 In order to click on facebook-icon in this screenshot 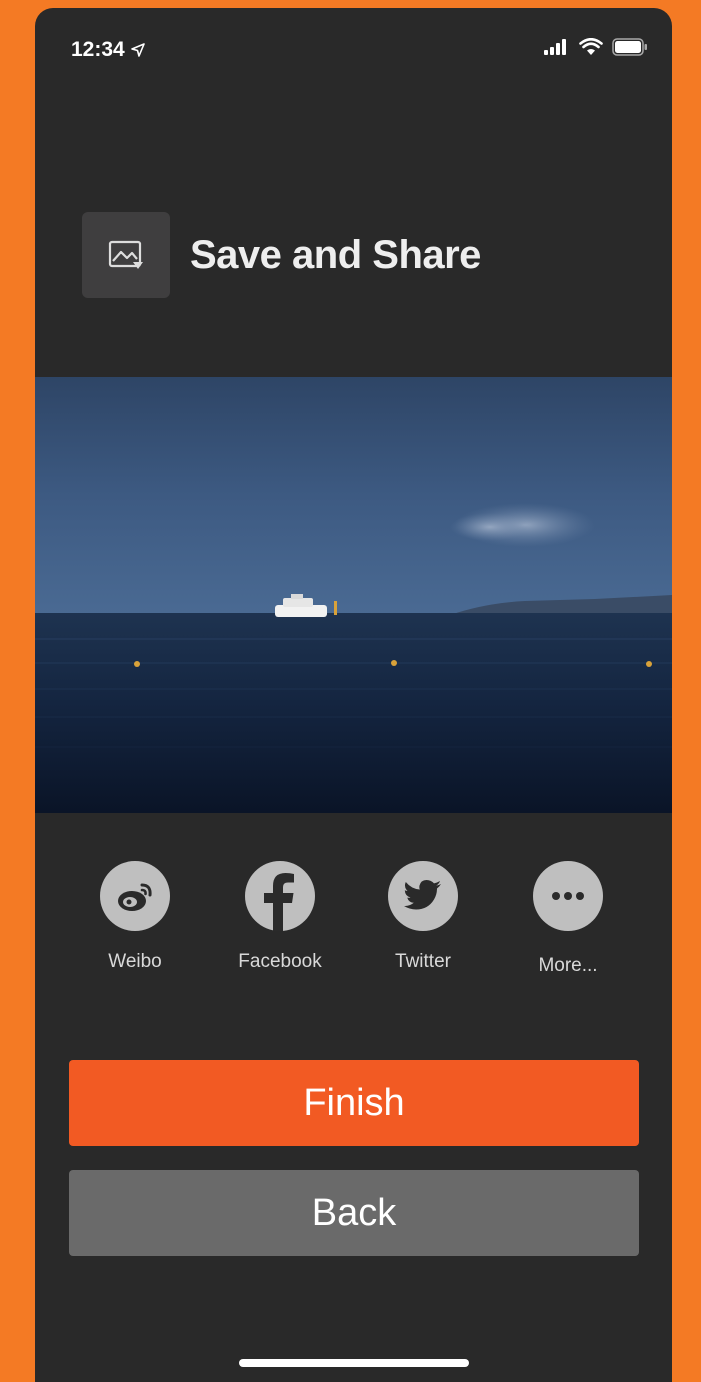, I will do `click(279, 902)`.